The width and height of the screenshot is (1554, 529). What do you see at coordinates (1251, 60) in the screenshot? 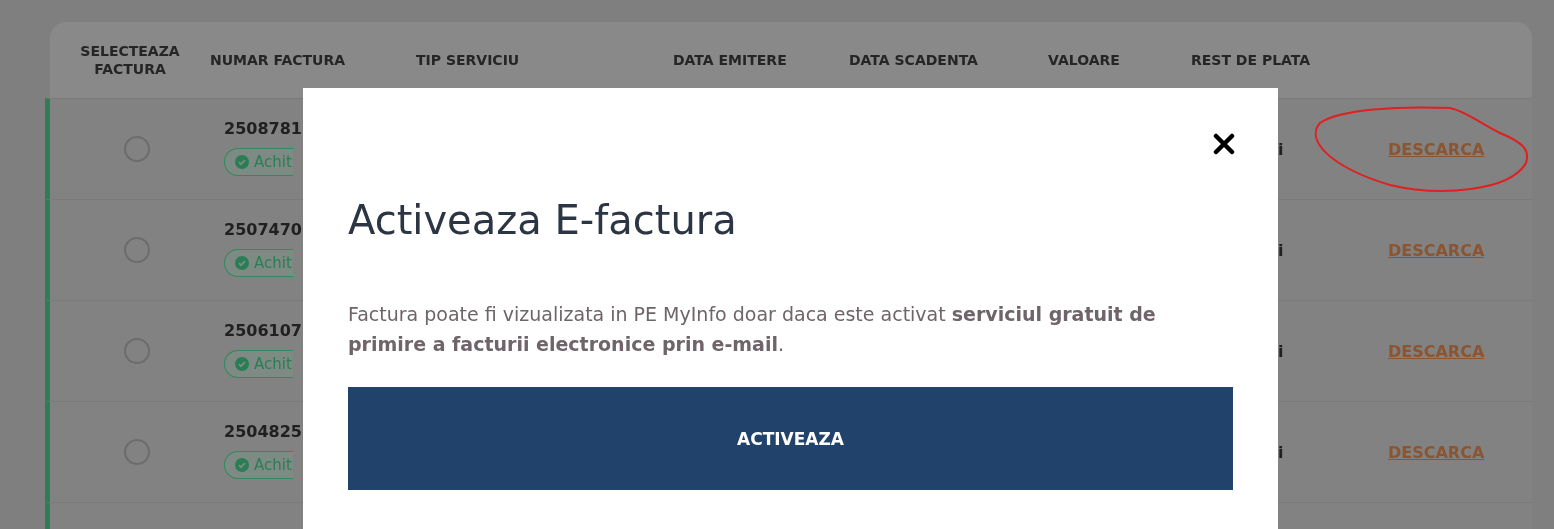
I see `column-header: REST DE PLATA` at bounding box center [1251, 60].